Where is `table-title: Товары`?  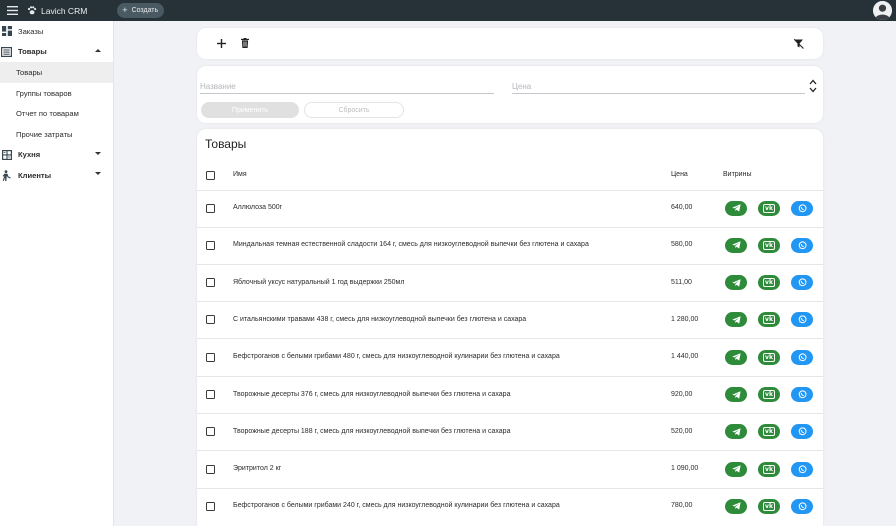 table-title: Товары is located at coordinates (226, 144).